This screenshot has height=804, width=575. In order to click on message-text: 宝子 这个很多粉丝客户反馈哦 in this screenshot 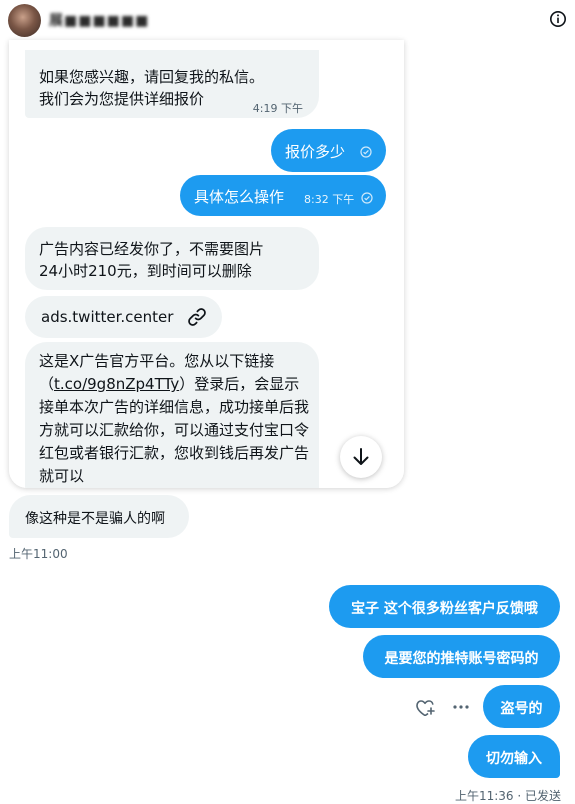, I will do `click(444, 609)`.